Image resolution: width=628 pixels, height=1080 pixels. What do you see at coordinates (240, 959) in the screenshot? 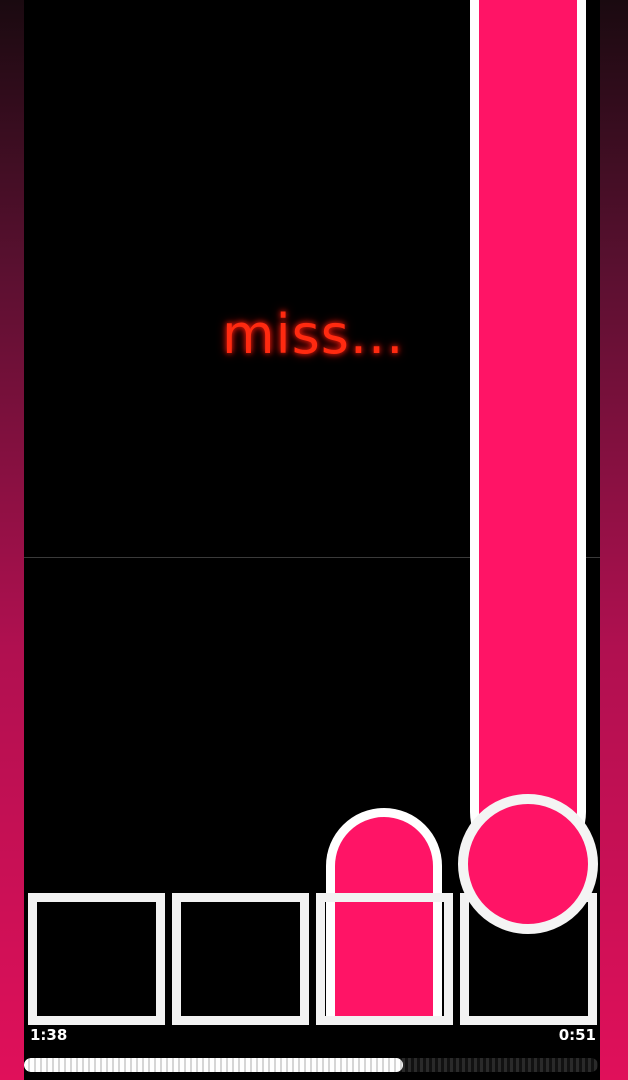
I see `lane-2-pad` at bounding box center [240, 959].